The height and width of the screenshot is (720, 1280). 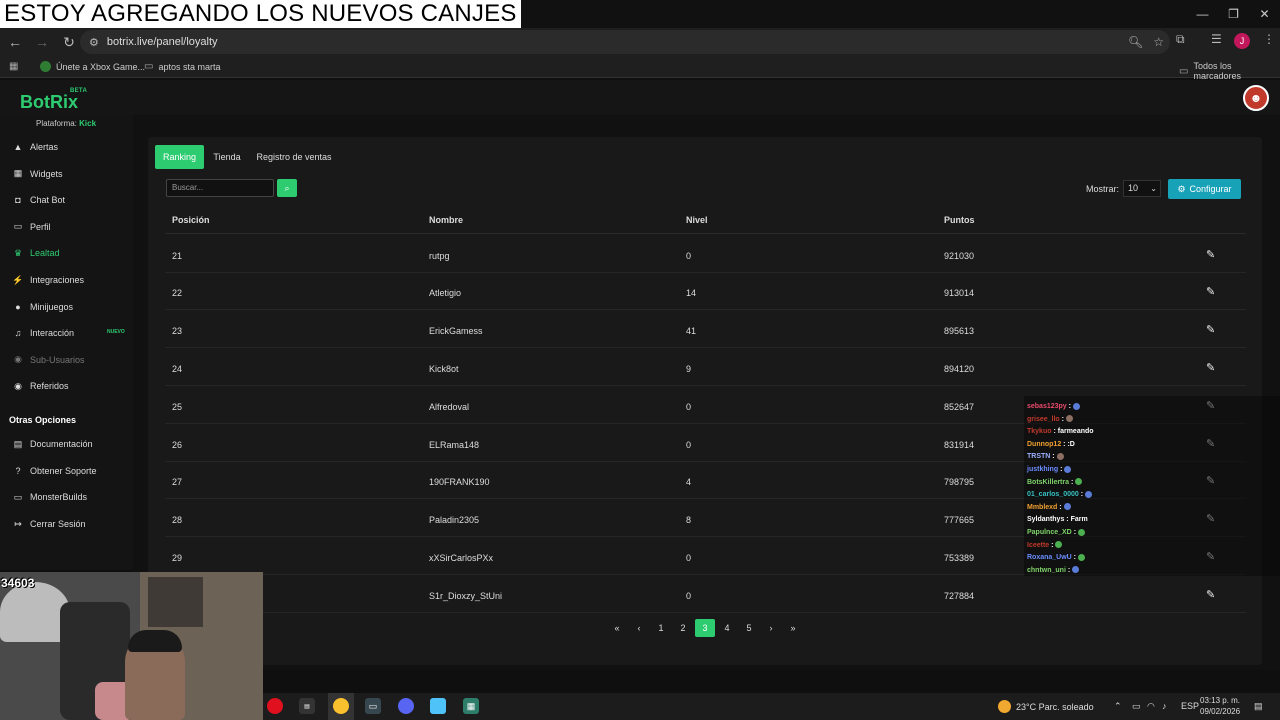 What do you see at coordinates (959, 369) in the screenshot?
I see `cell-puntos: 894120` at bounding box center [959, 369].